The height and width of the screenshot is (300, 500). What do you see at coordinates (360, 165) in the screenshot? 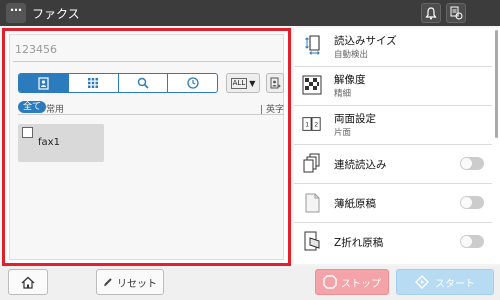
I see `continuous-scan-title: 連続読込み` at bounding box center [360, 165].